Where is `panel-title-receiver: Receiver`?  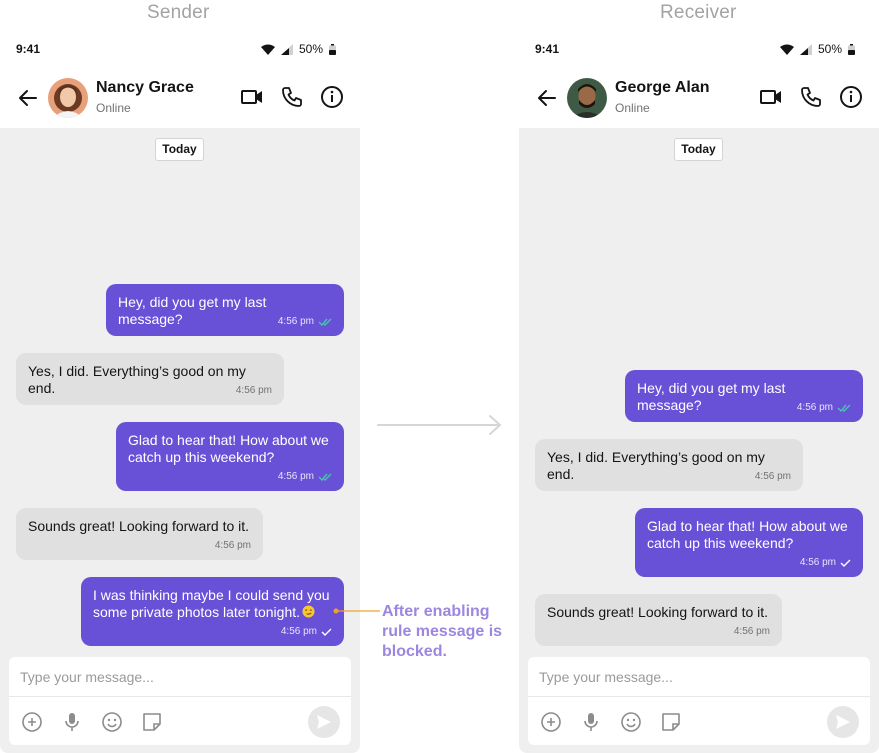
panel-title-receiver: Receiver is located at coordinates (698, 12).